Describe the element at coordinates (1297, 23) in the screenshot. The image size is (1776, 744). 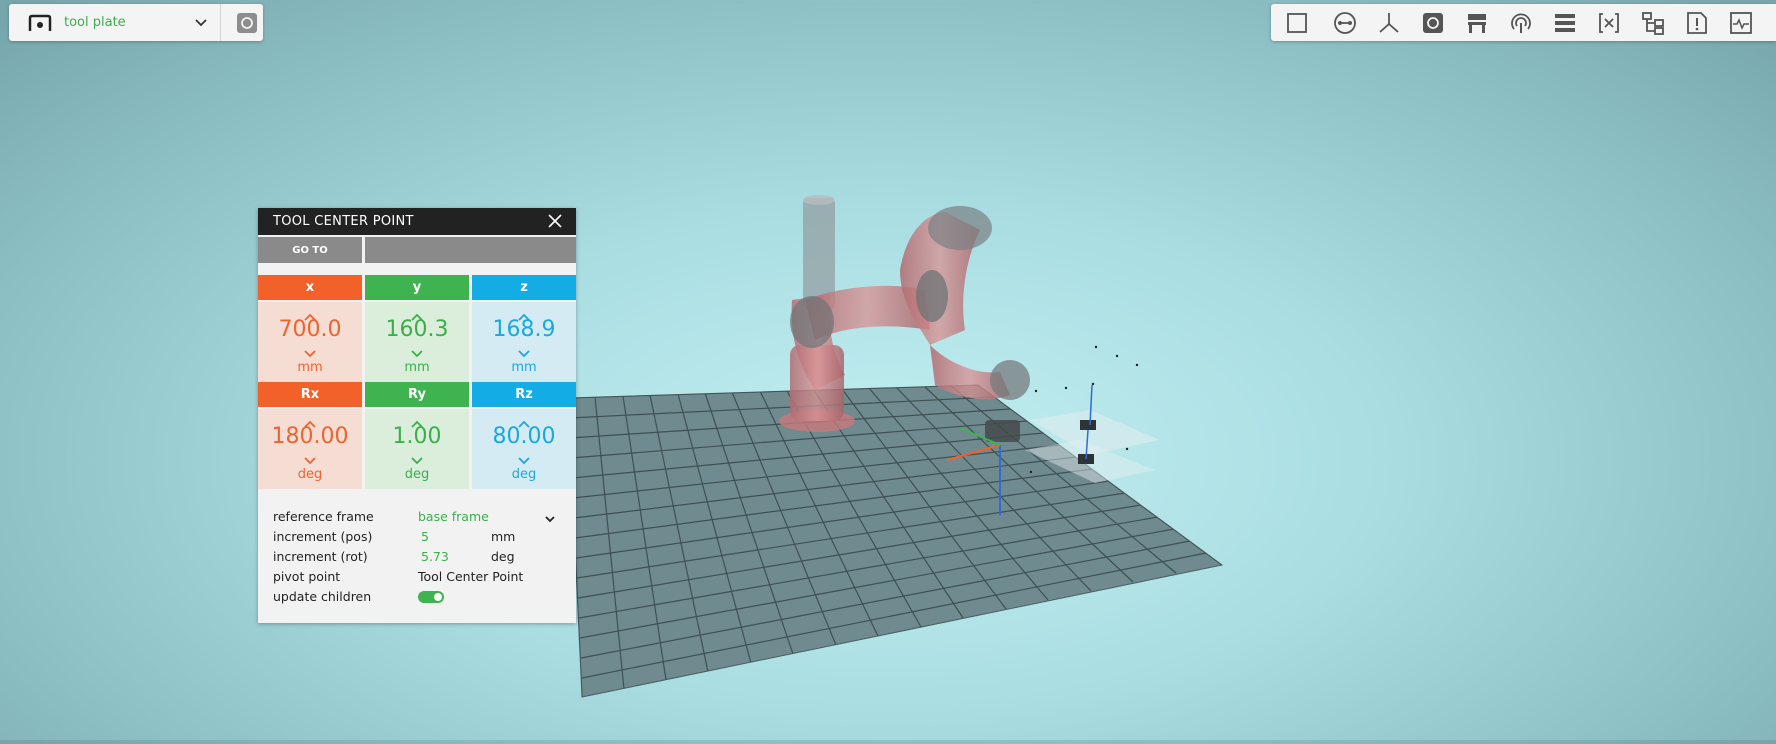
I see `square-view-icon` at that location.